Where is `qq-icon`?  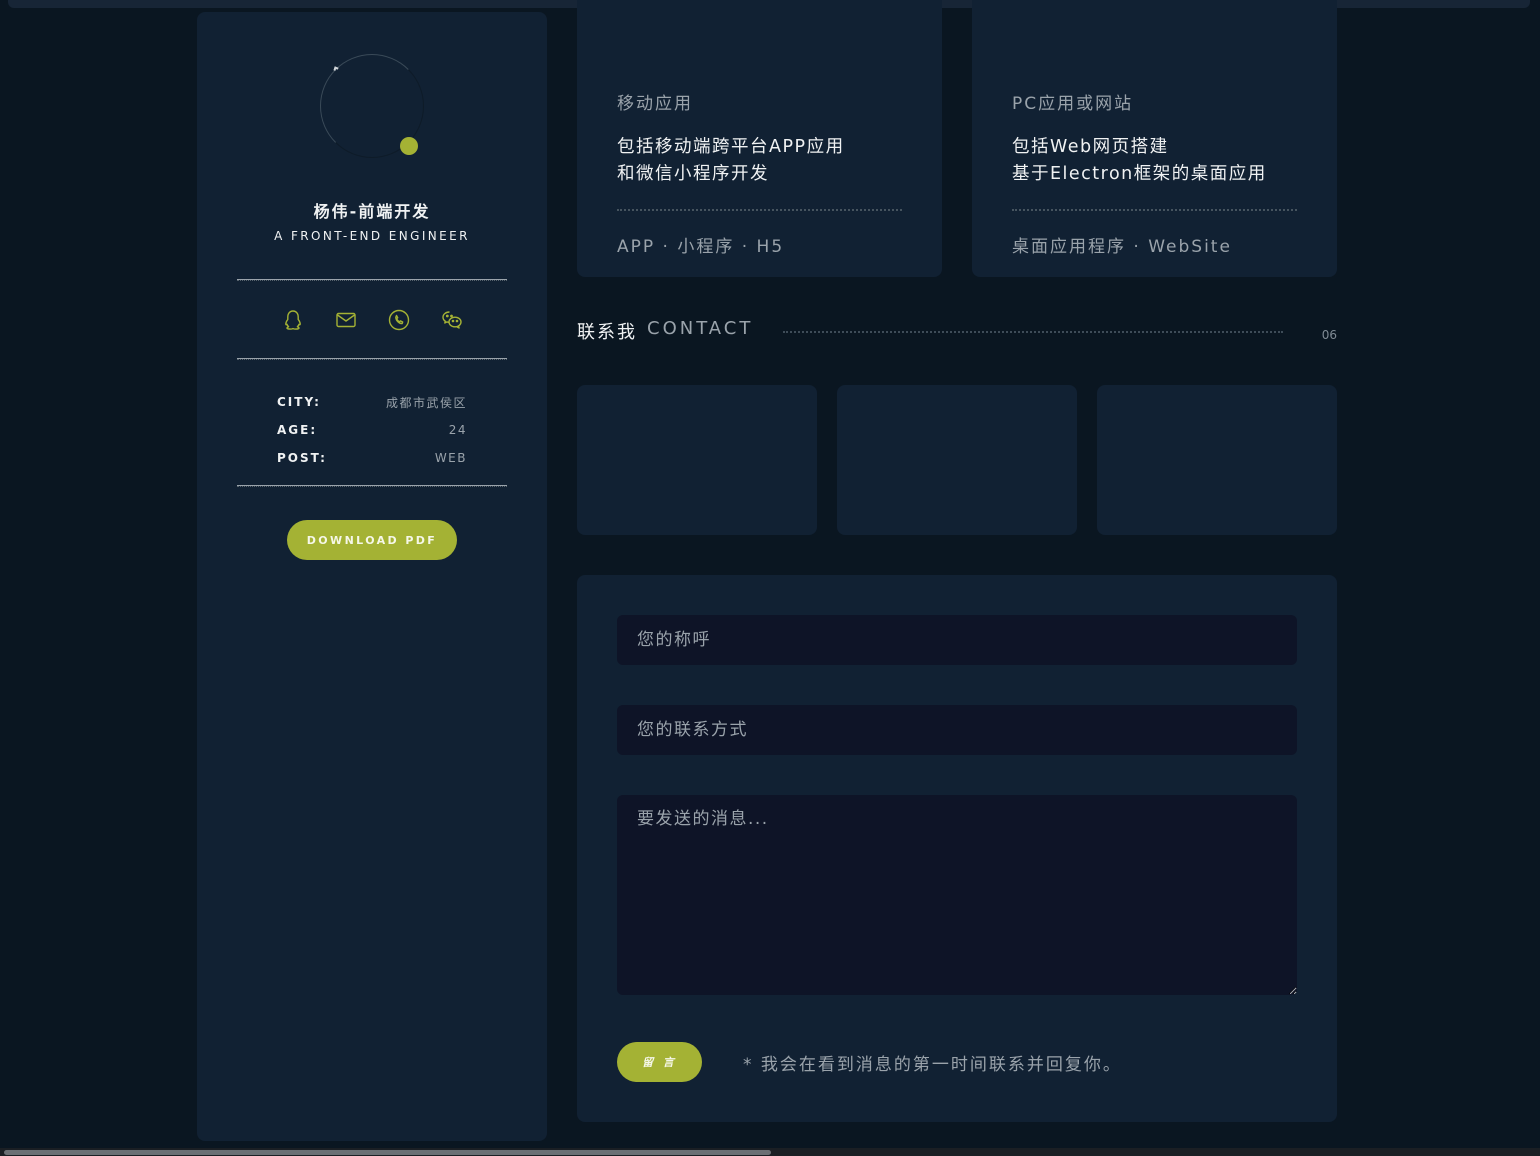 qq-icon is located at coordinates (293, 320).